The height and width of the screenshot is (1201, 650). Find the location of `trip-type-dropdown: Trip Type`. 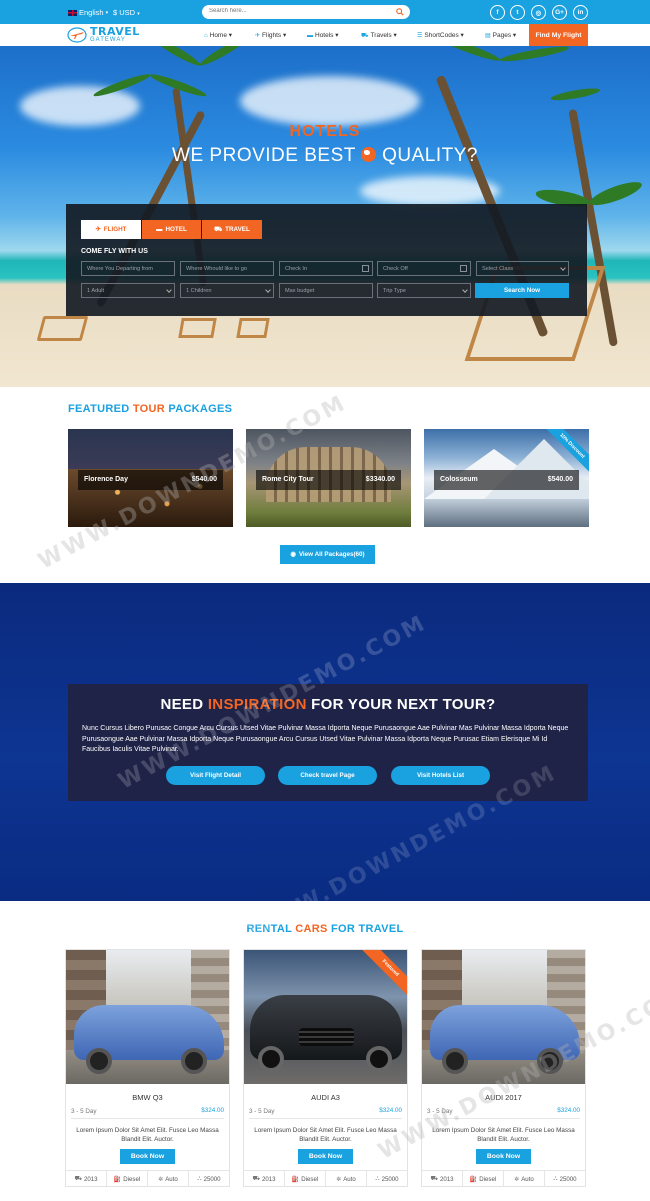

trip-type-dropdown: Trip Type is located at coordinates (424, 290).